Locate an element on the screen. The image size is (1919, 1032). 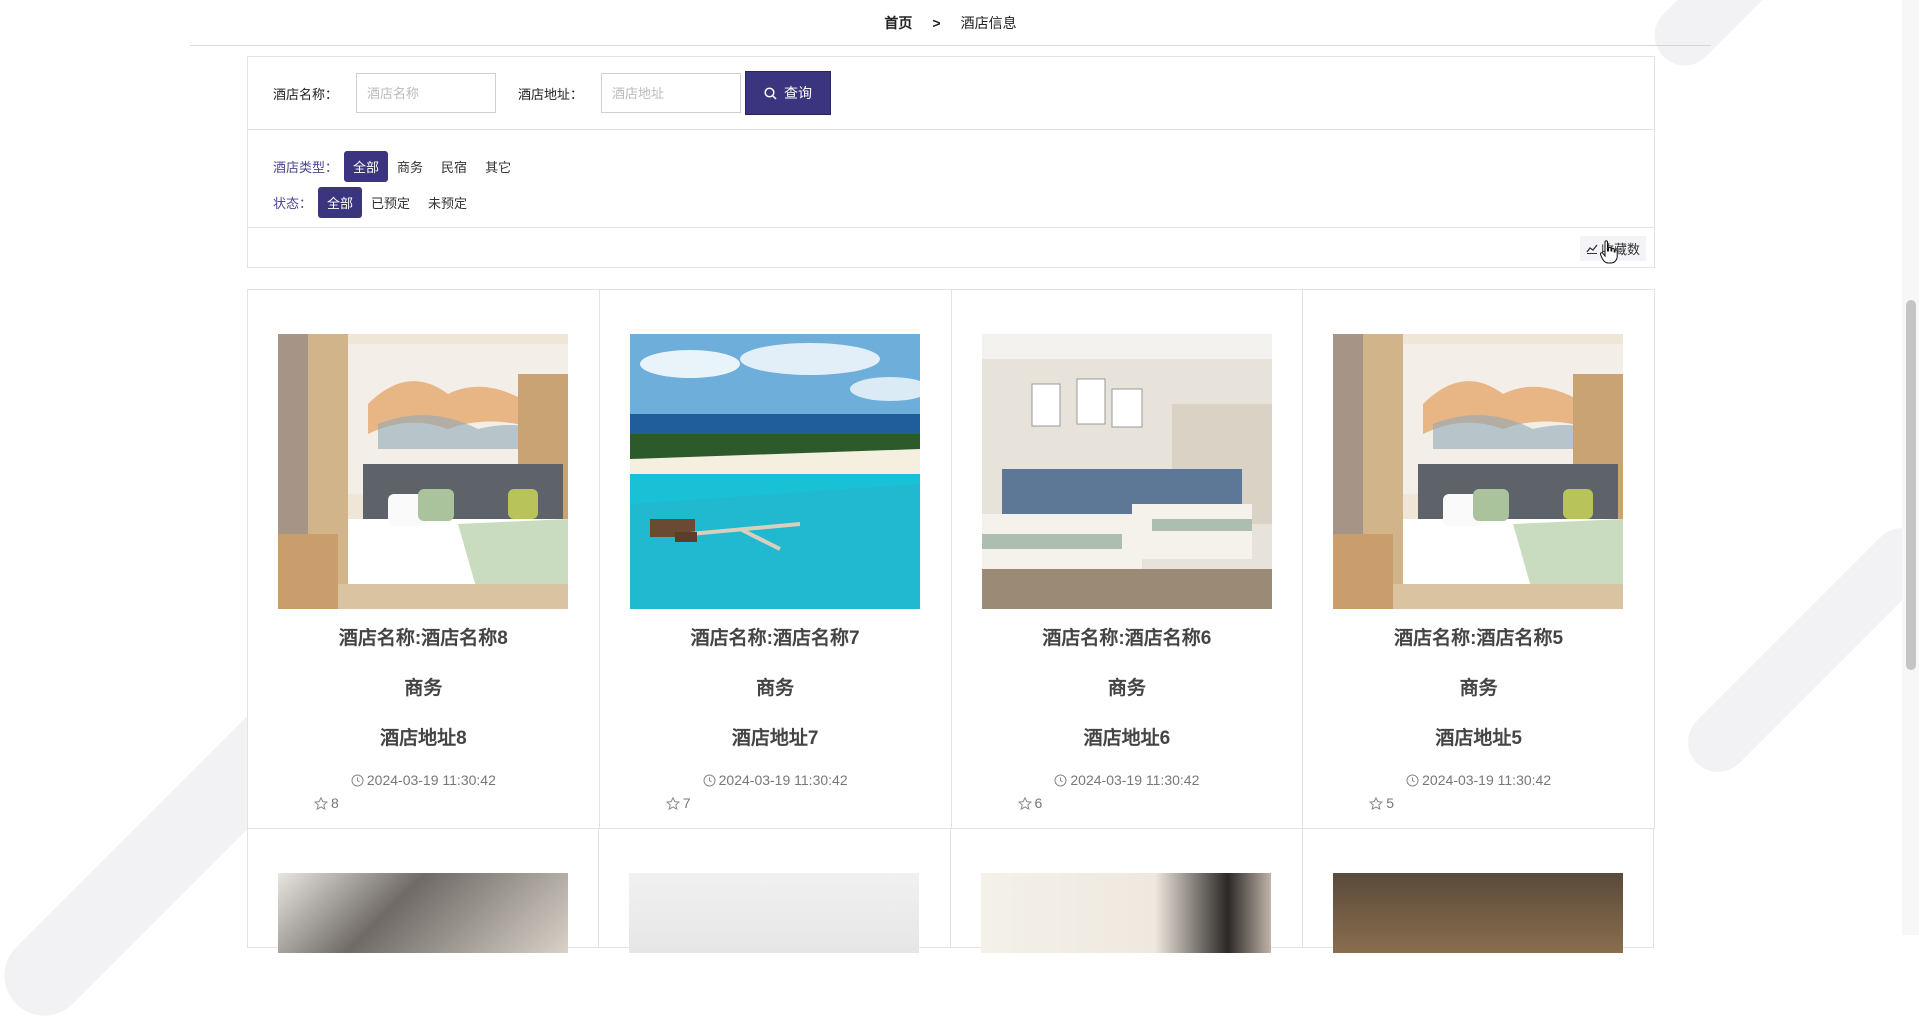
type-filter-option: 民宿 is located at coordinates (454, 166).